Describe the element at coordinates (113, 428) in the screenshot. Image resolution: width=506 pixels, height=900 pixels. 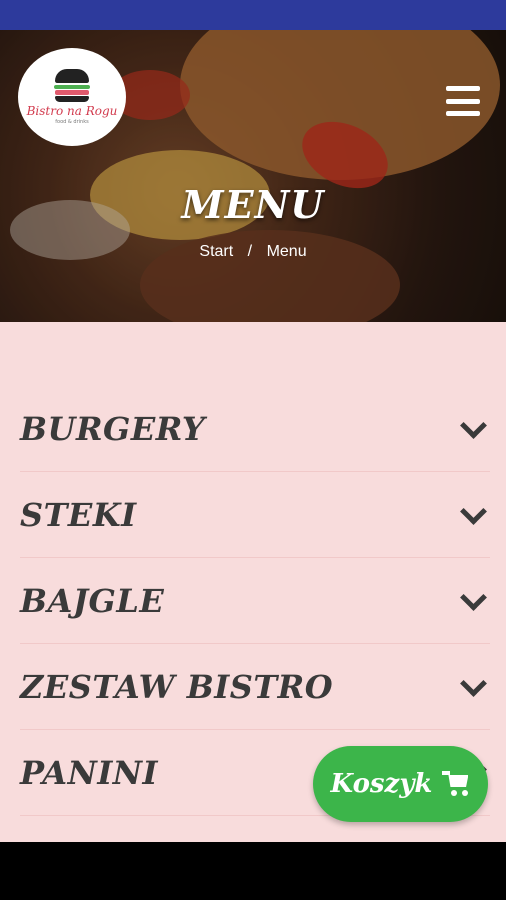
I see `category-label: BURGERY` at that location.